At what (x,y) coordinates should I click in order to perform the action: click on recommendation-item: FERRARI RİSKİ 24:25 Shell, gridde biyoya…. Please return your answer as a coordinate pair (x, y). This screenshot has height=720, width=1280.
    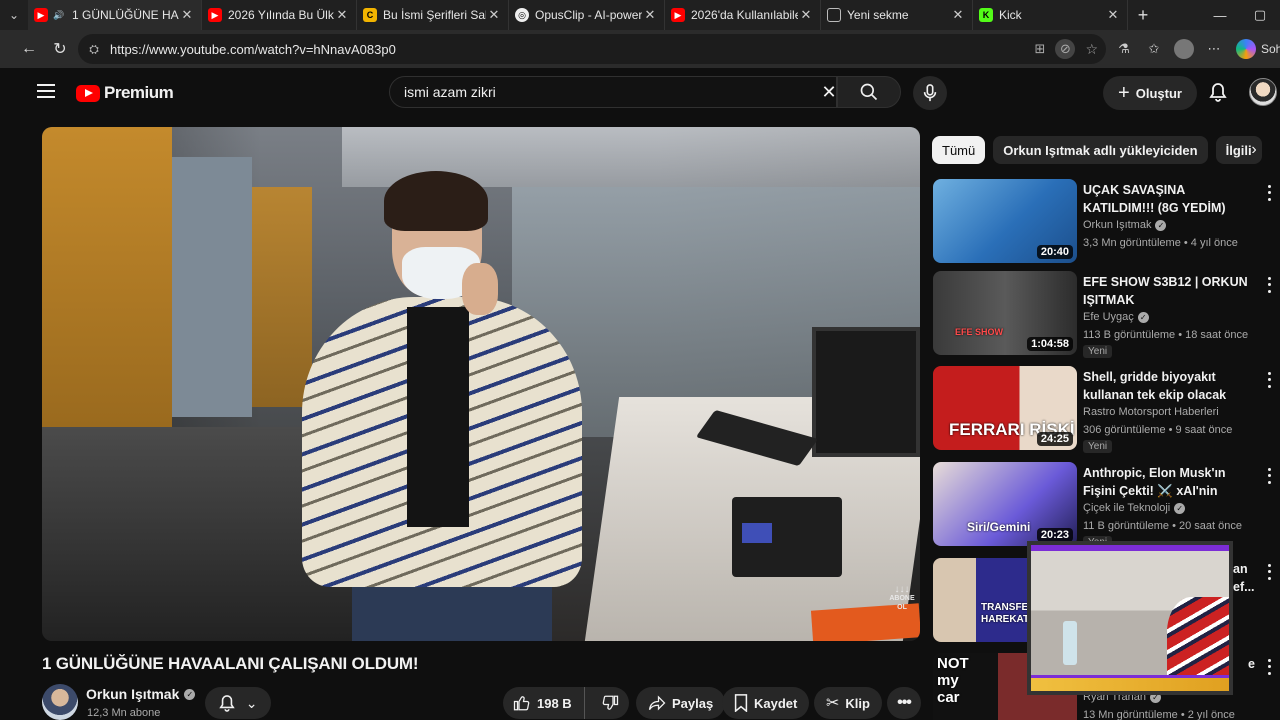
    Looking at the image, I should click on (1106, 409).